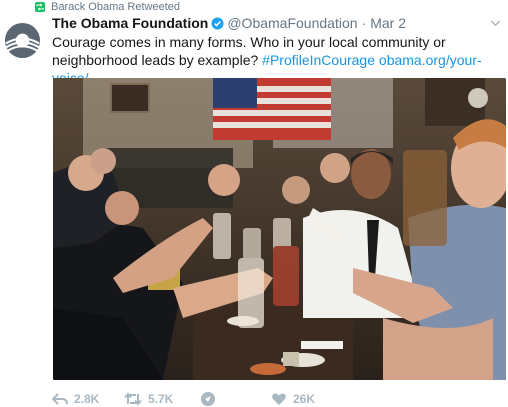 The width and height of the screenshot is (508, 407). I want to click on reply-button: 2.8K, so click(75, 399).